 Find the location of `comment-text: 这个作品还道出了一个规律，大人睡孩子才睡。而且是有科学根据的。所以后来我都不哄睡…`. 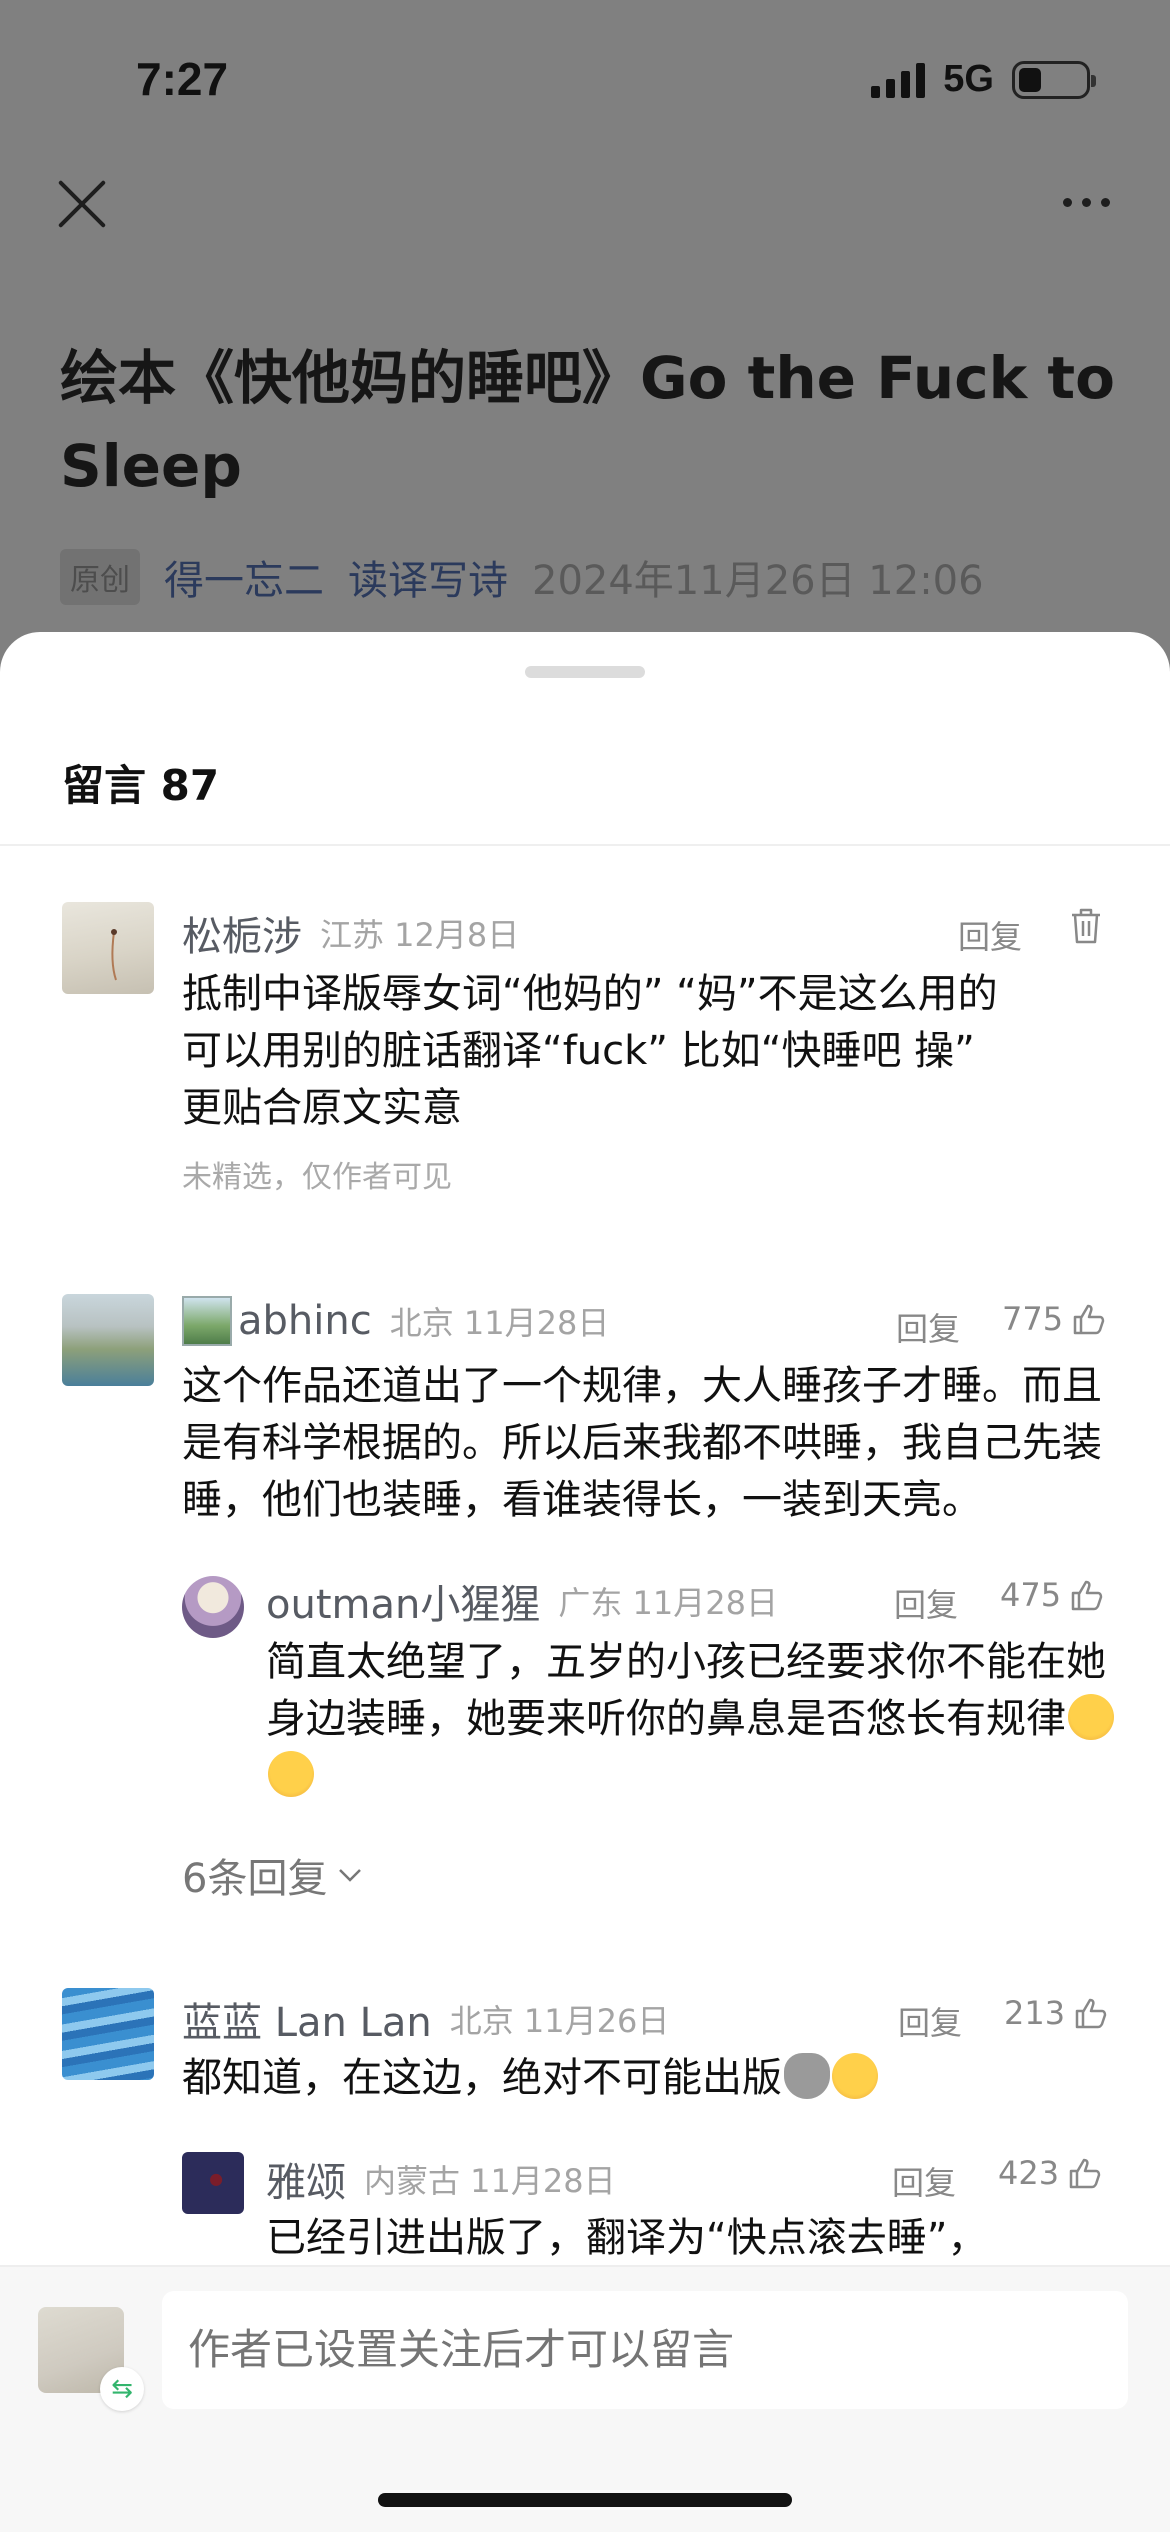

comment-text: 这个作品还道出了一个规律，大人睡孩子才睡。而且是有科学根据的。所以后来我都不哄睡… is located at coordinates (642, 1443).